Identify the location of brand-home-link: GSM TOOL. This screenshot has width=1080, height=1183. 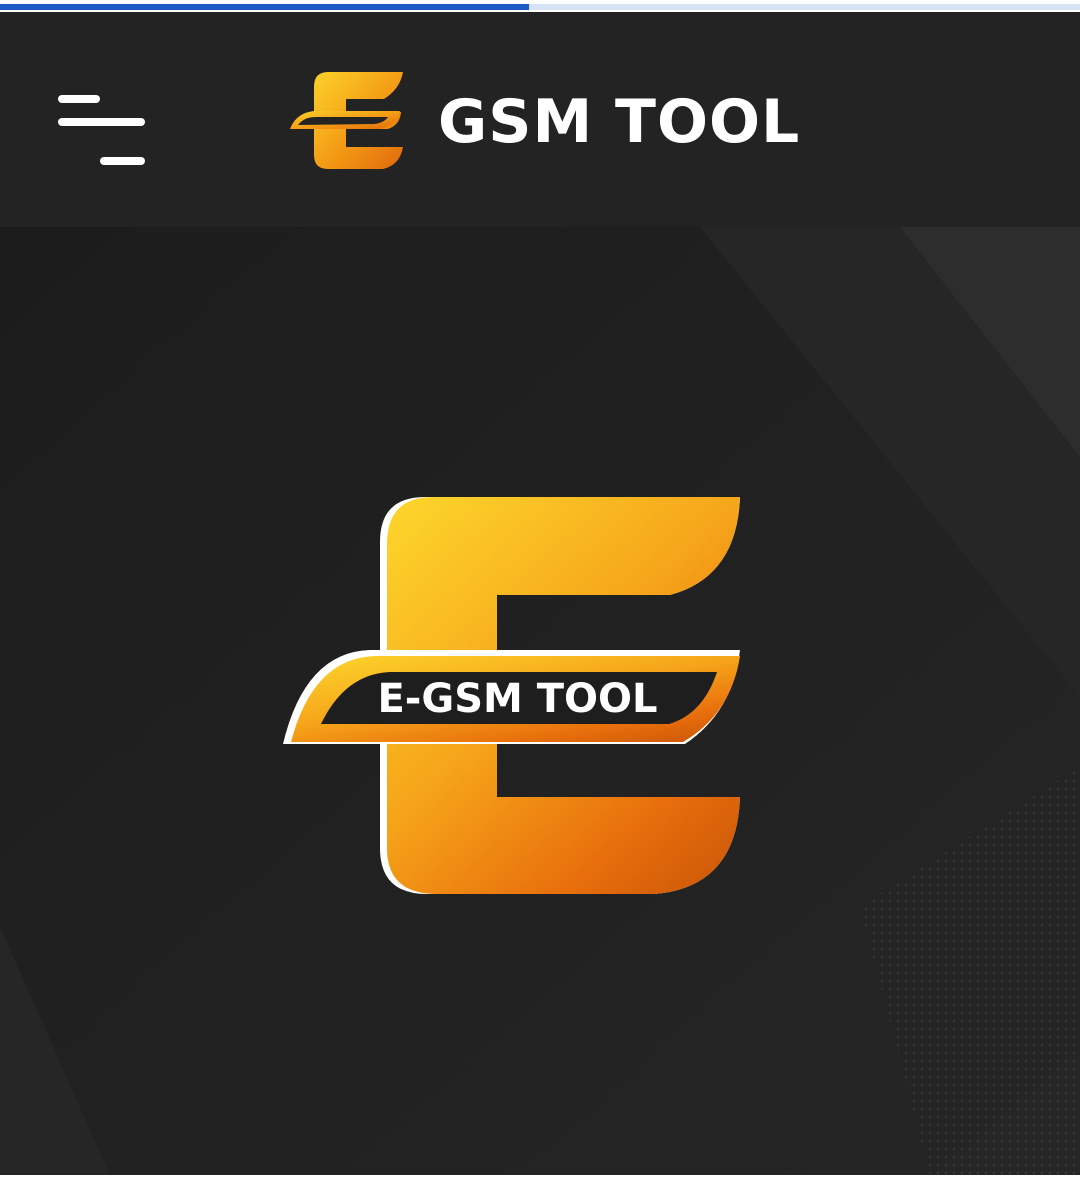
(544, 122).